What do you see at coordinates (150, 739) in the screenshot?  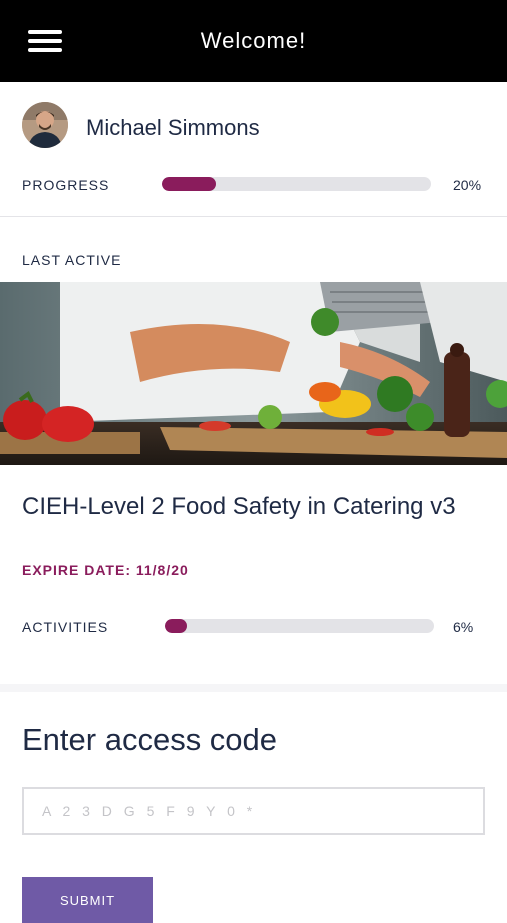 I see `access-code-heading: Enter access code` at bounding box center [150, 739].